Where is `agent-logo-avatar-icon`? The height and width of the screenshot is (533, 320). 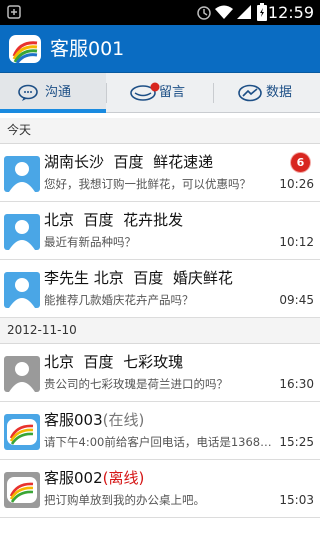 agent-logo-avatar-icon is located at coordinates (22, 432).